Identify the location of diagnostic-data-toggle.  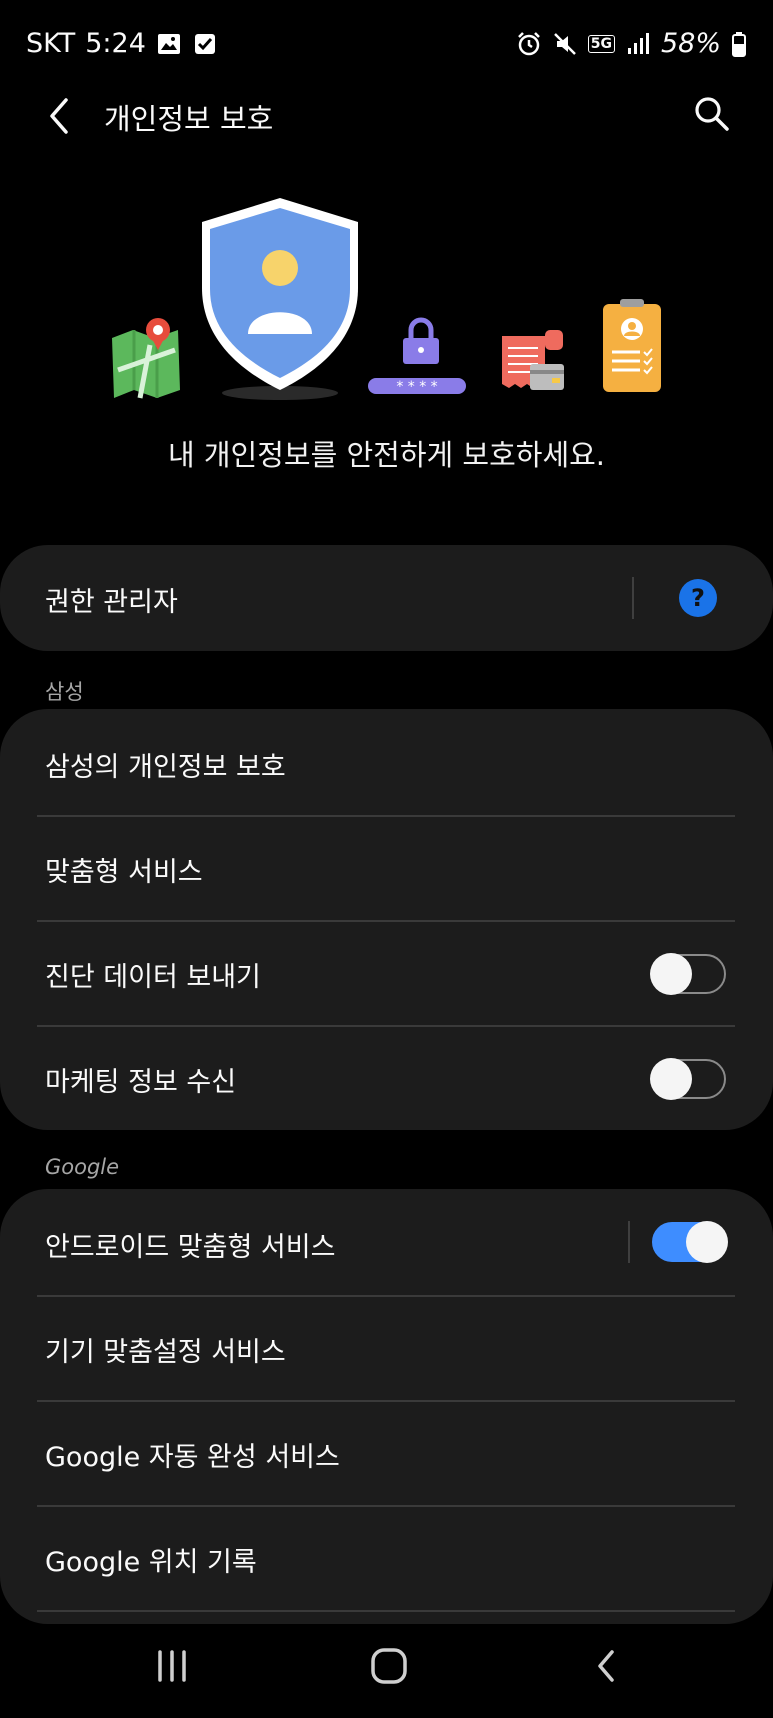
(688, 974).